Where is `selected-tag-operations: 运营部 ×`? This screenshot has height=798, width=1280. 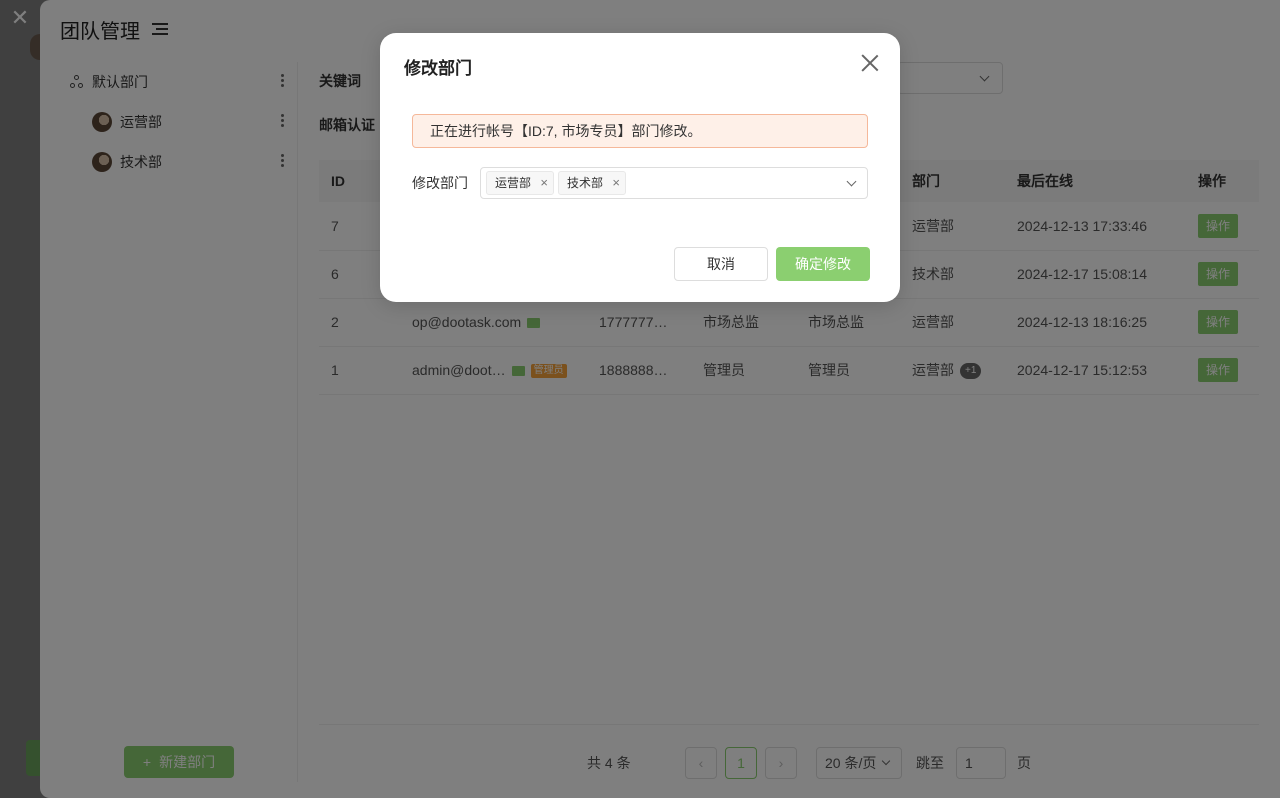
selected-tag-operations: 运营部 × is located at coordinates (520, 183).